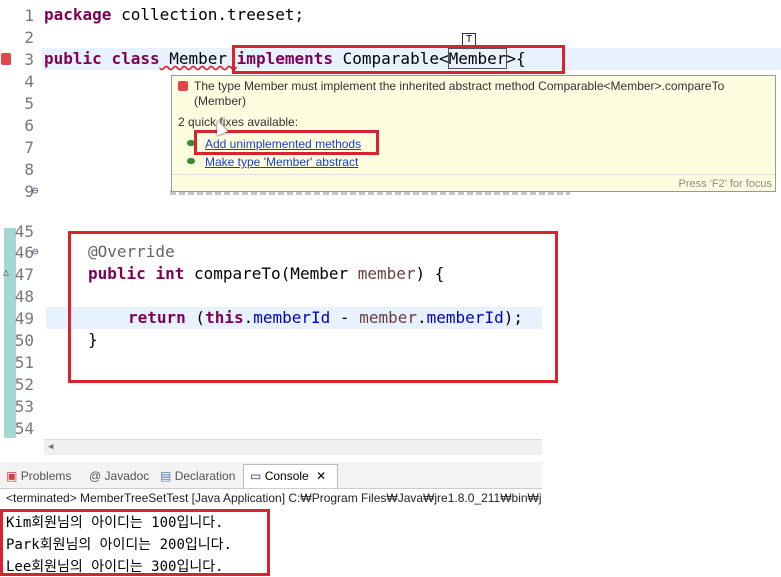 The image size is (781, 577). Describe the element at coordinates (183, 86) in the screenshot. I see `error-icon` at that location.